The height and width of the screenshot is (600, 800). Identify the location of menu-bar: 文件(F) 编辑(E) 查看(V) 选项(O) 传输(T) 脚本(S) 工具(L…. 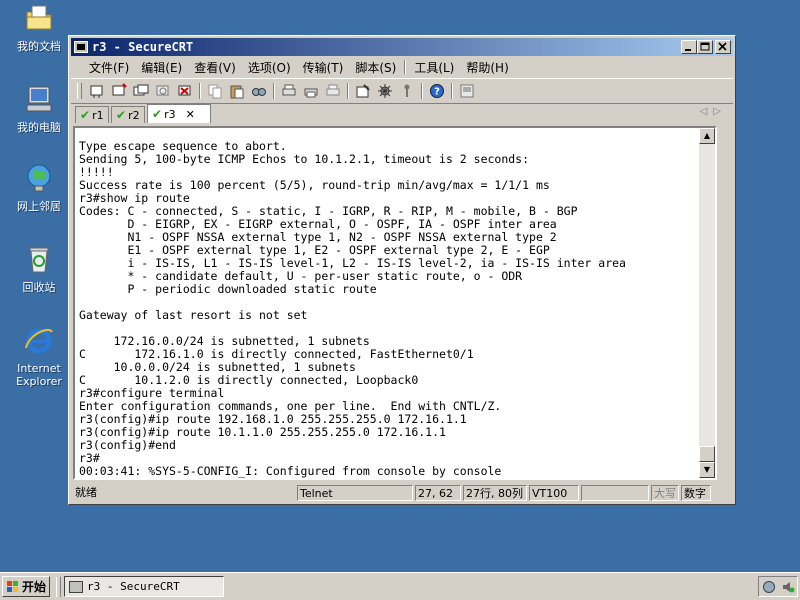
(402, 67).